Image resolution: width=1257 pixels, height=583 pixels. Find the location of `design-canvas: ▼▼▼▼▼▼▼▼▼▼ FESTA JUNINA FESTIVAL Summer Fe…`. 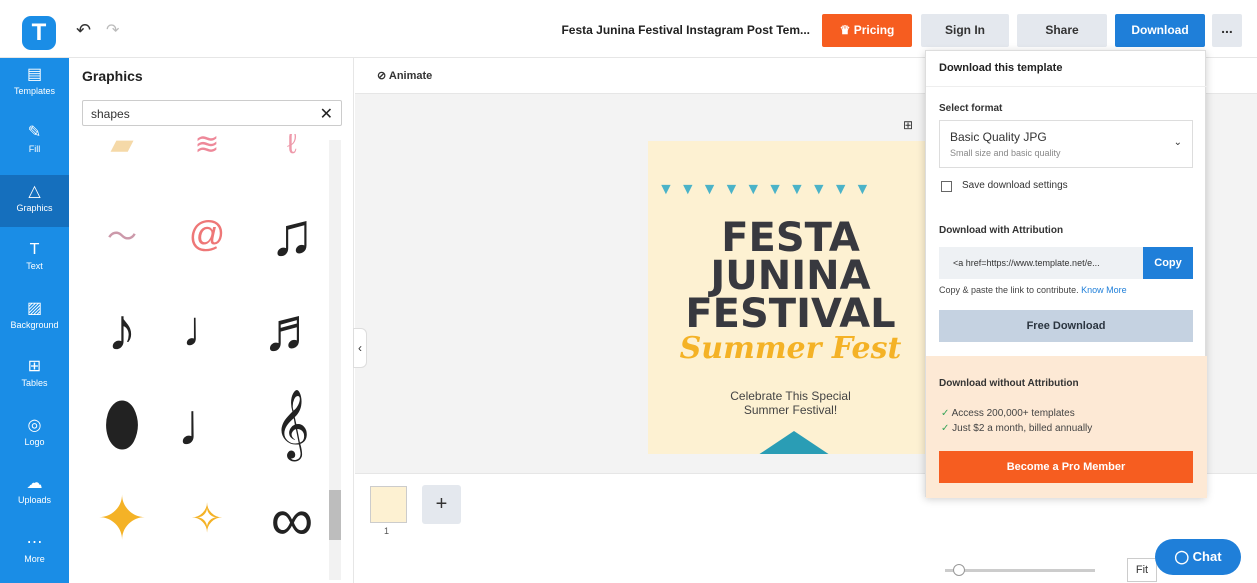

design-canvas: ▼▼▼▼▼▼▼▼▼▼ FESTA JUNINA FESTIVAL Summer Fe… is located at coordinates (790, 297).